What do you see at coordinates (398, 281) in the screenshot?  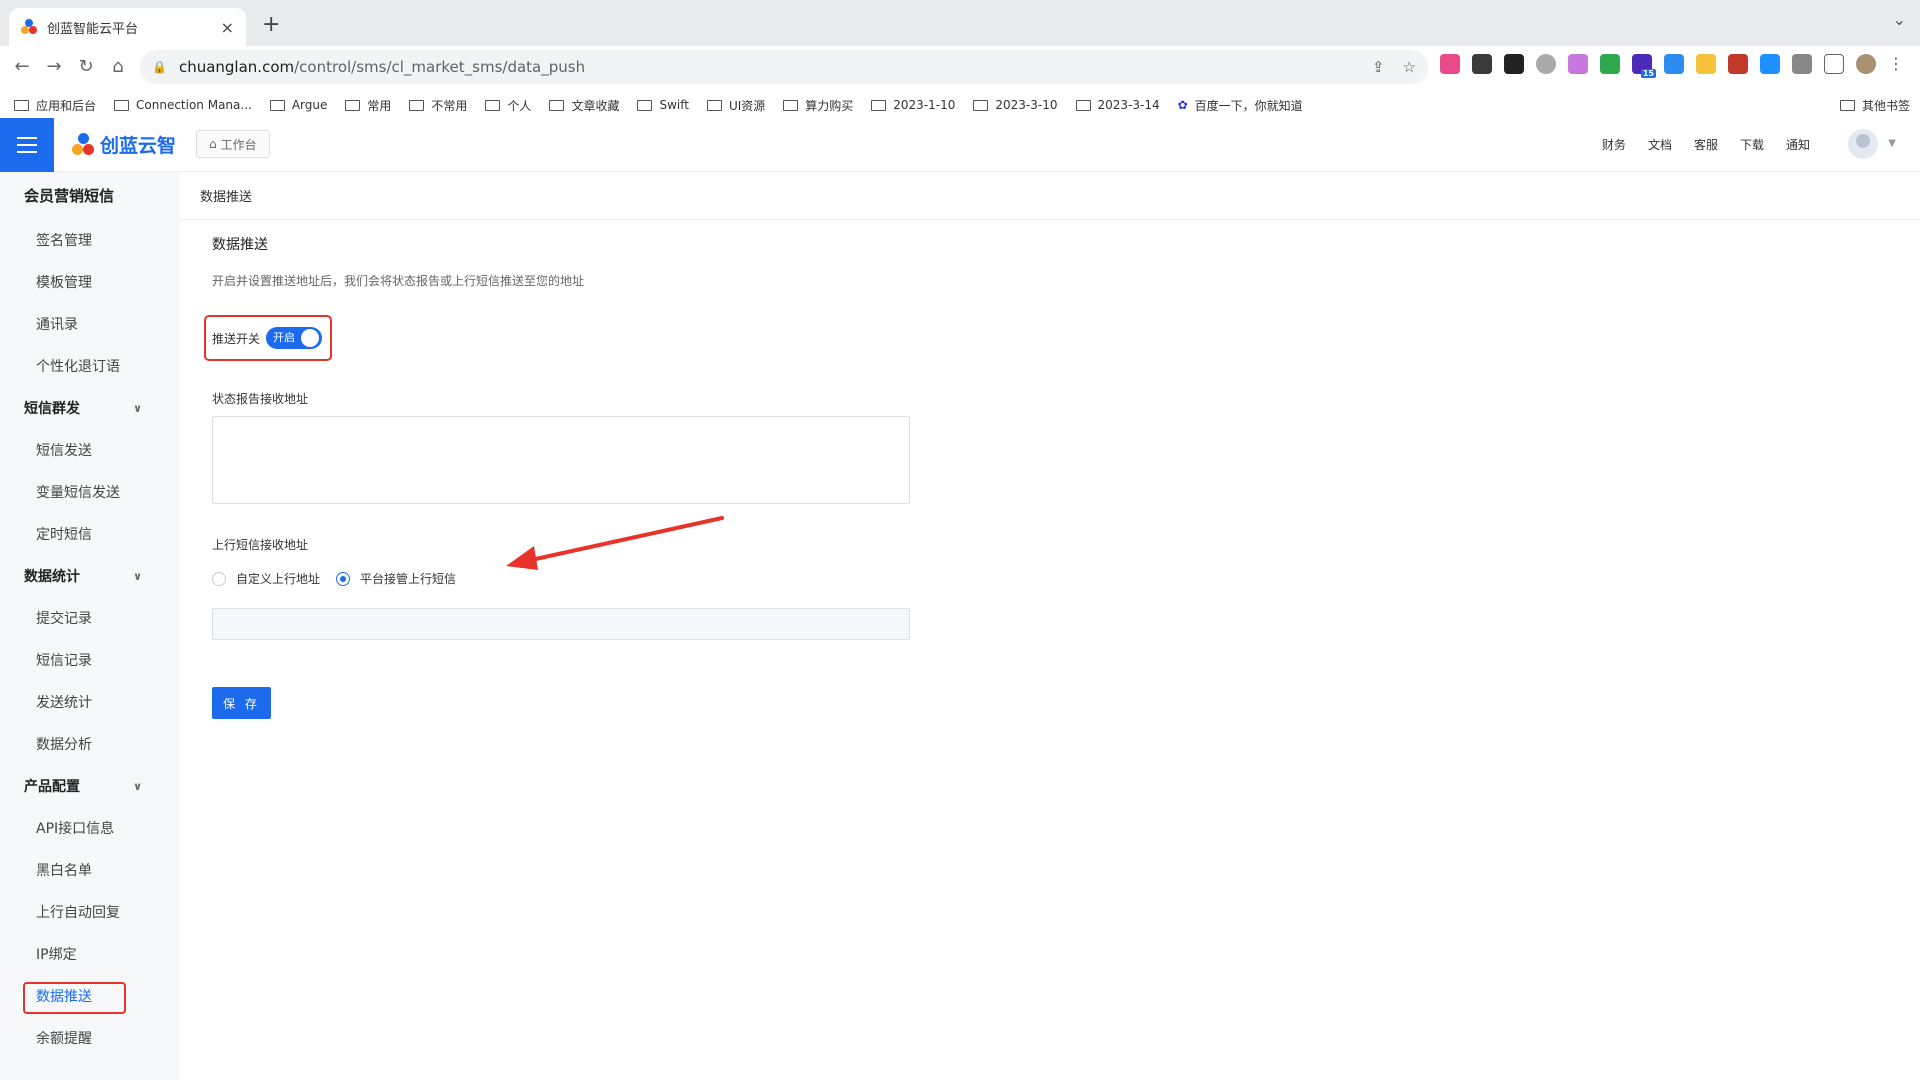 I see `section-description: 开启并设置推送地址后，我们会将状态报告或上行短信推送至您的地址` at bounding box center [398, 281].